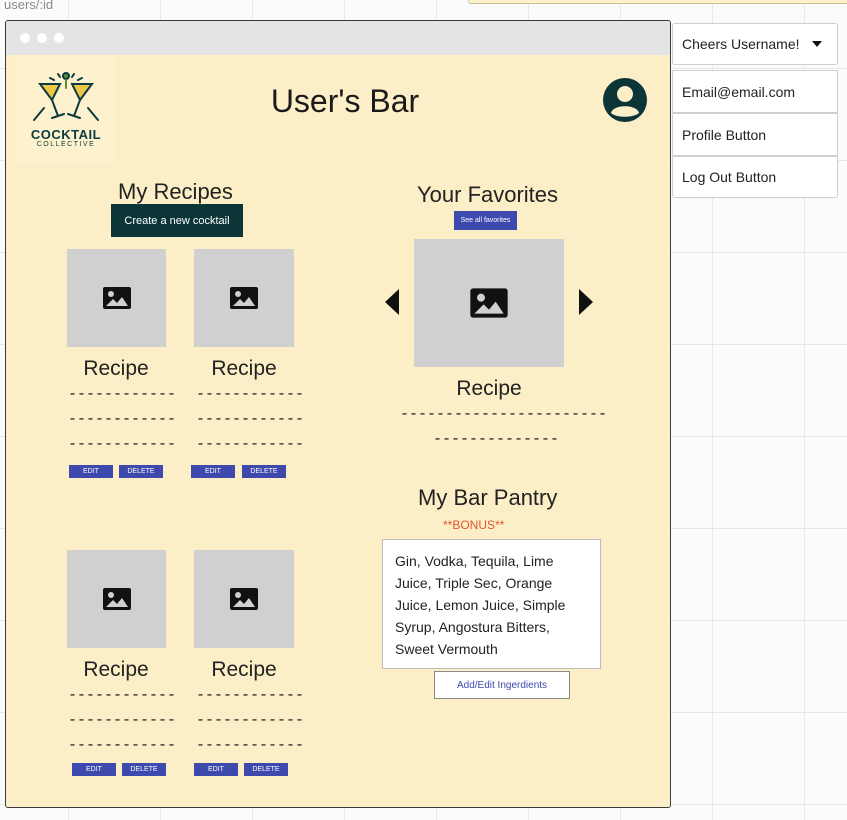  Describe the element at coordinates (741, 44) in the screenshot. I see `user-greeting: Cheers Username!` at that location.